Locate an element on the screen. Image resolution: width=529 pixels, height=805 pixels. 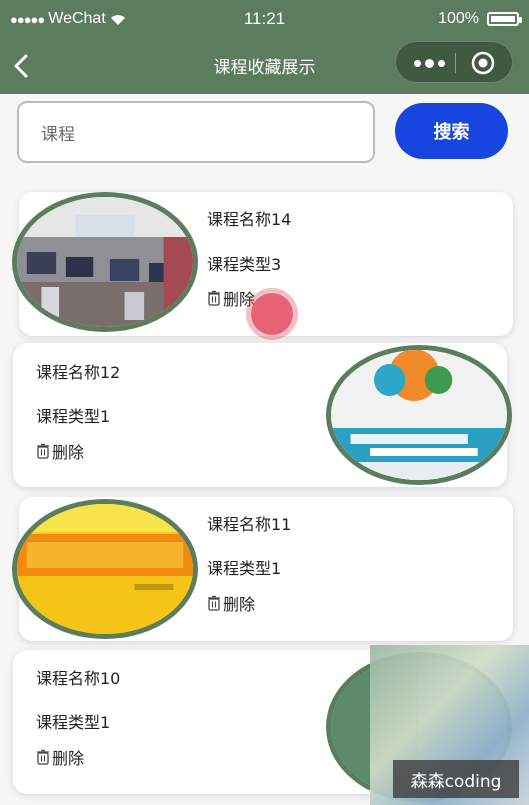
java-book-cover-image is located at coordinates (419, 415).